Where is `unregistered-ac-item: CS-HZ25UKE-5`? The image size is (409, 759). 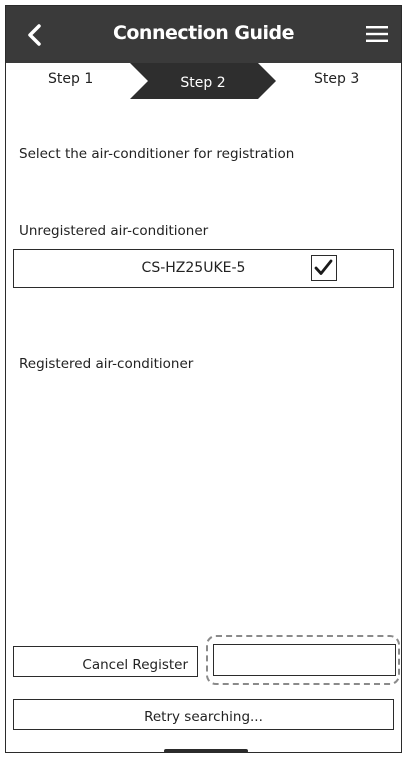
unregistered-ac-item: CS-HZ25UKE-5 is located at coordinates (203, 268).